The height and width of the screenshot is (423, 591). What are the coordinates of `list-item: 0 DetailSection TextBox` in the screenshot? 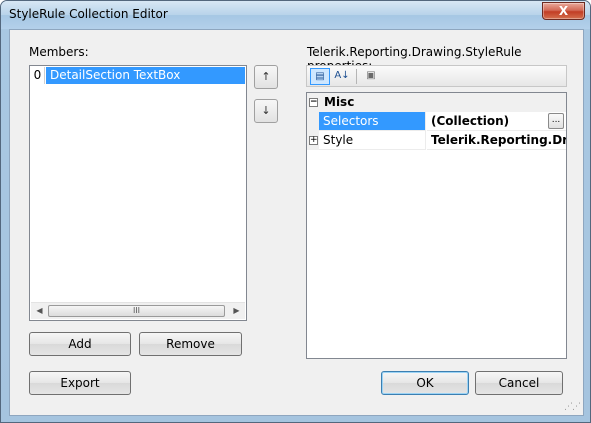 It's located at (138, 75).